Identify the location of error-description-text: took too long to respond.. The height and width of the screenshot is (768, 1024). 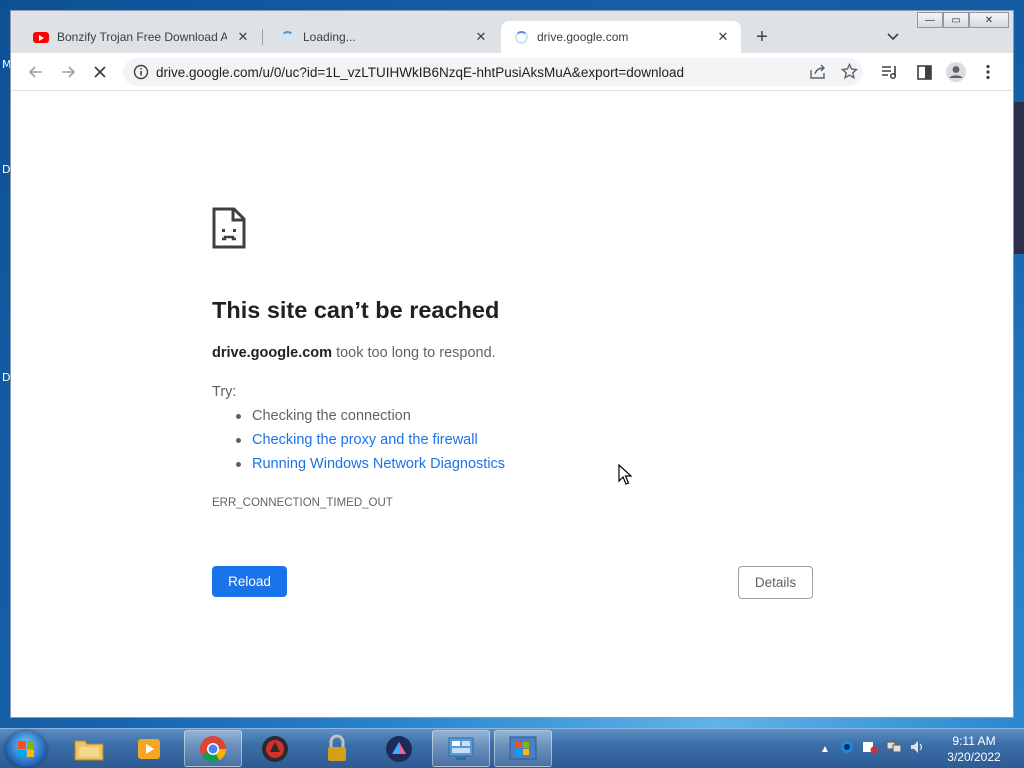
(414, 353).